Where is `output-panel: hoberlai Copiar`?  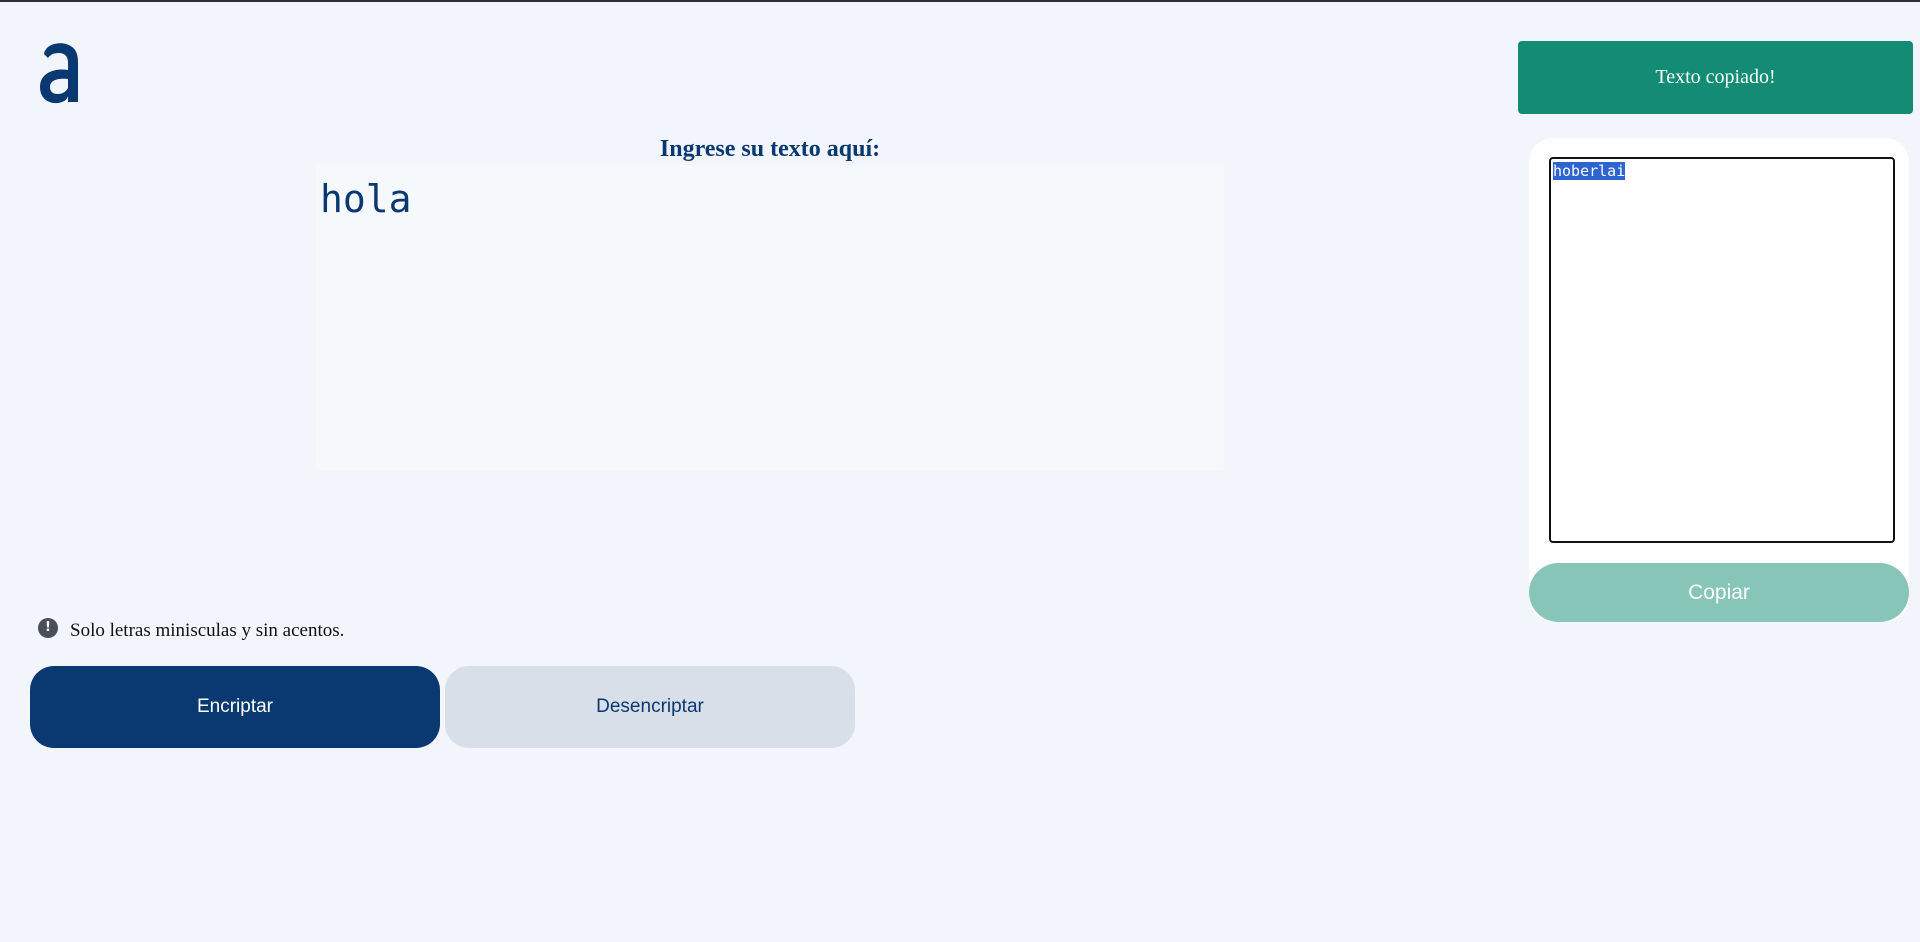 output-panel: hoberlai Copiar is located at coordinates (1719, 380).